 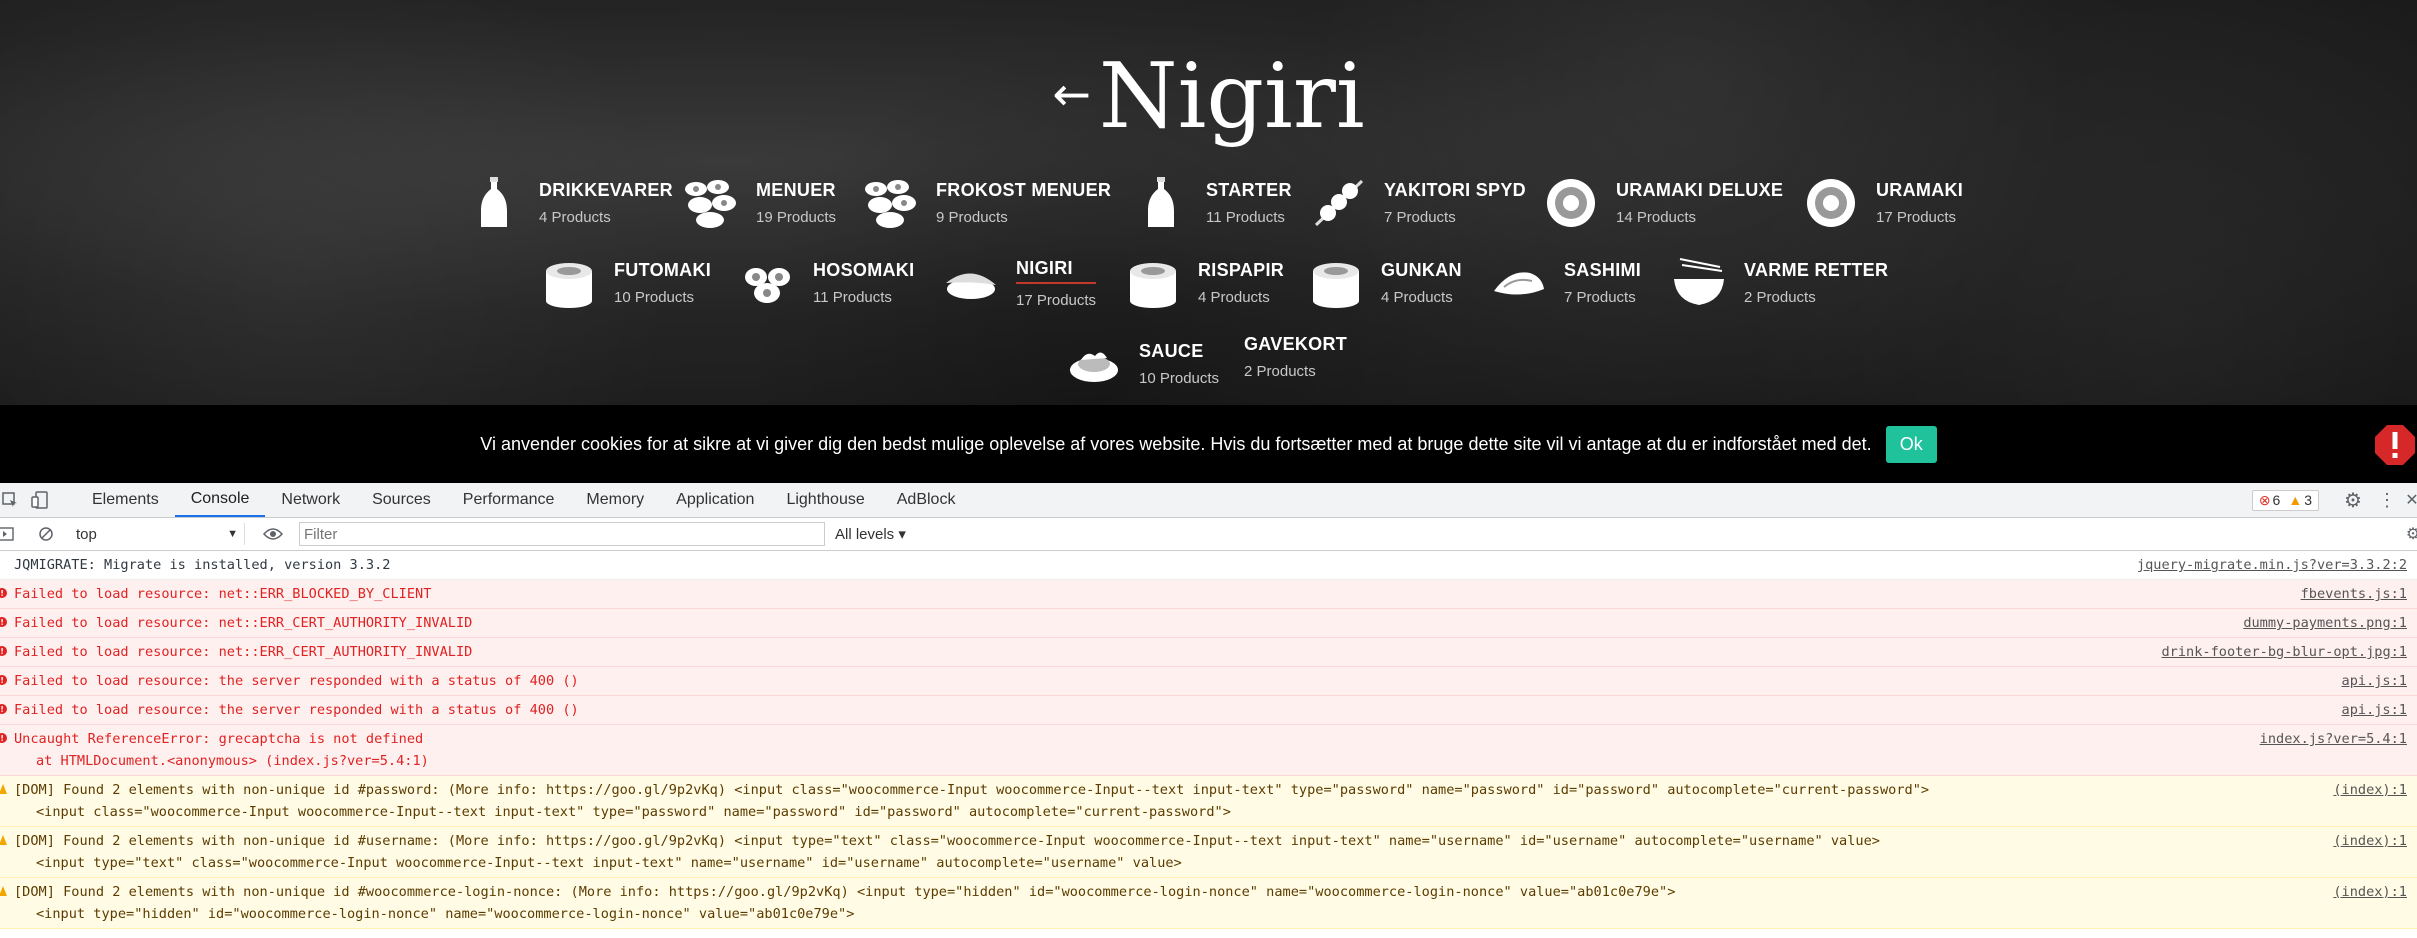 What do you see at coordinates (1778, 283) in the screenshot?
I see `category-varme-retter: VARME RETTER 2 Products` at bounding box center [1778, 283].